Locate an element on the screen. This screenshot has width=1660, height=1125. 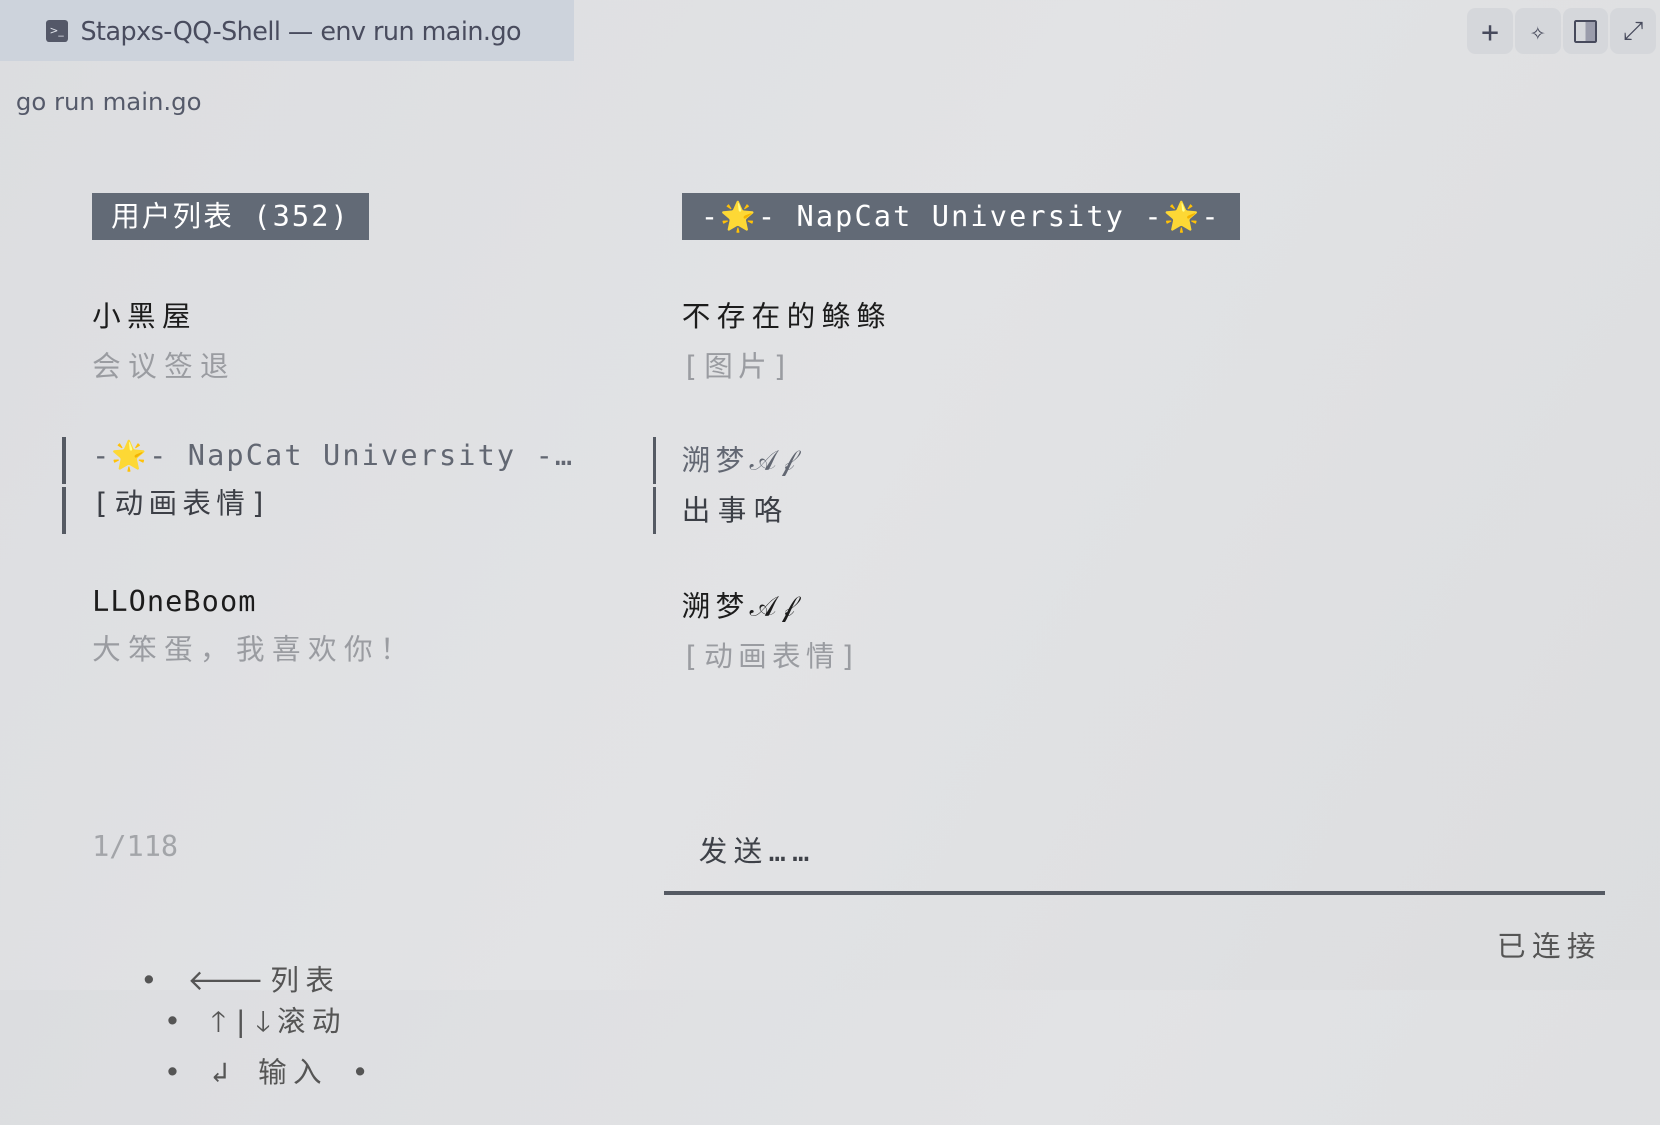
arrow-up-down-icon: 🡑|🡓 is located at coordinates (243, 1021).